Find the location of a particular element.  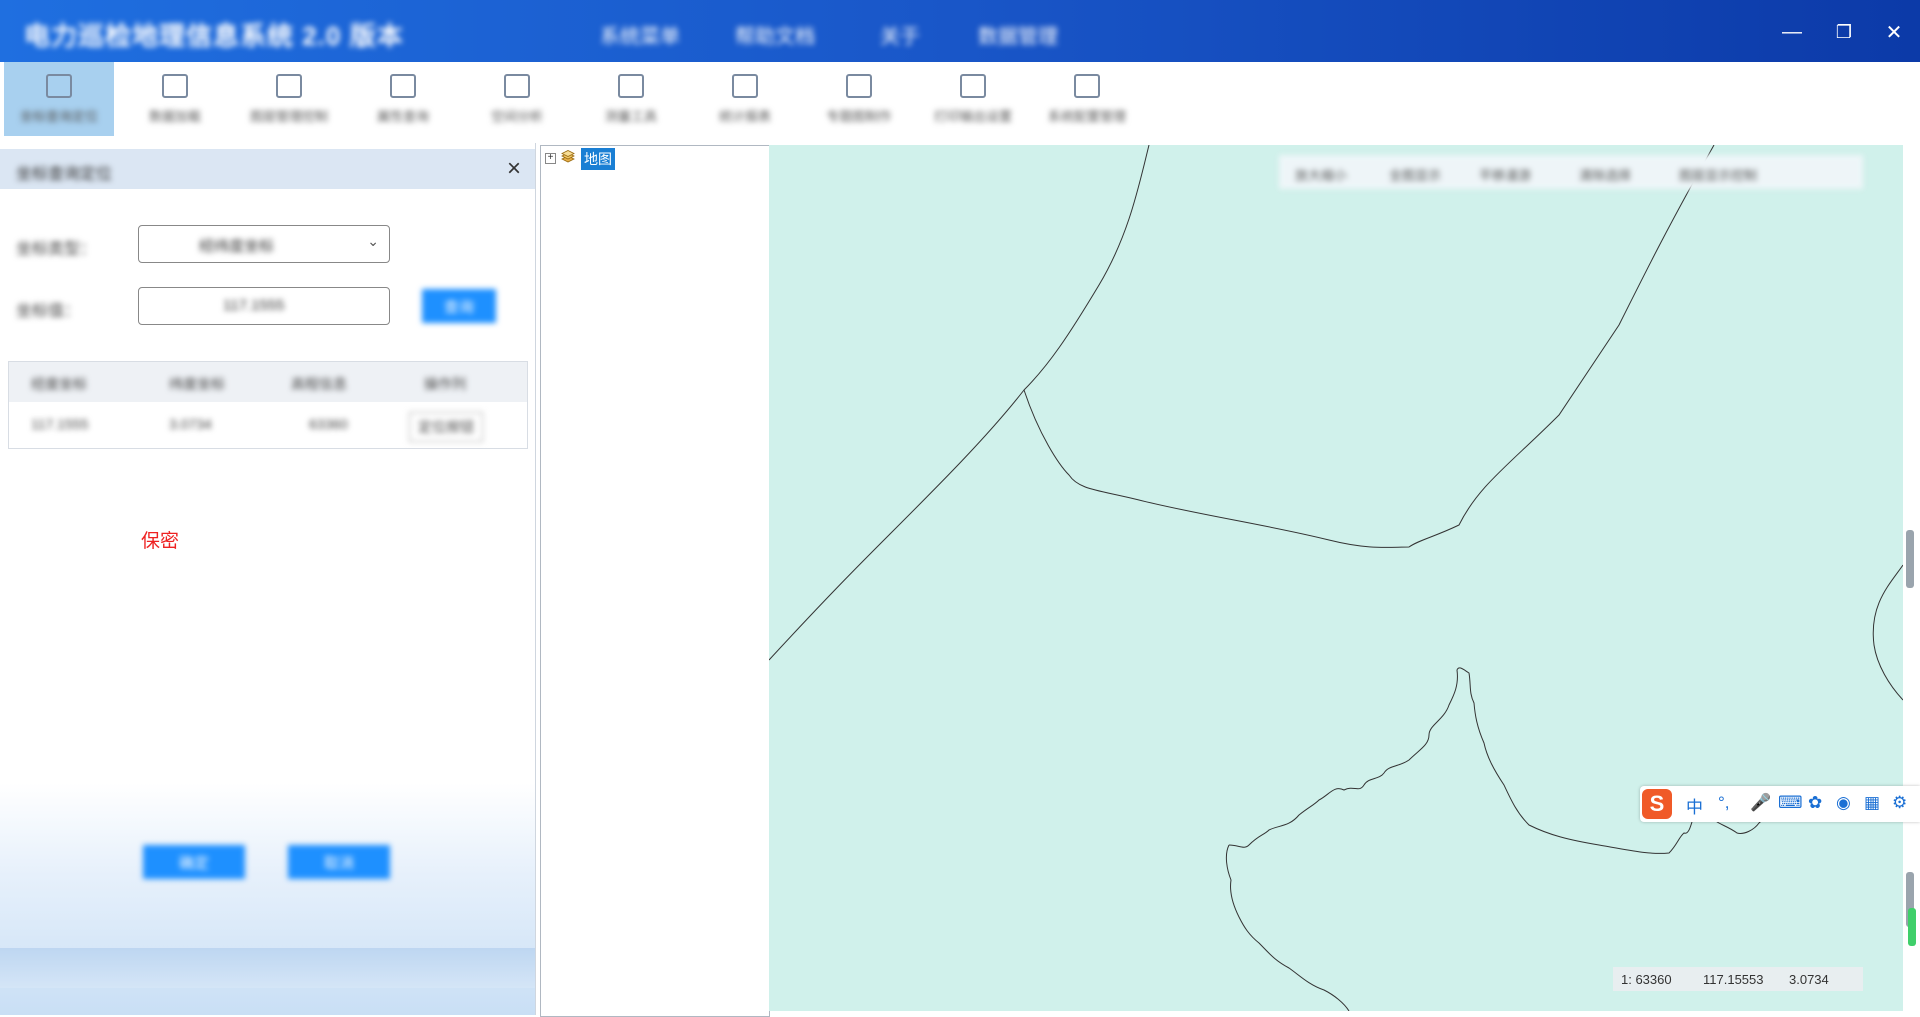

ime-mode: 中 is located at coordinates (1694, 805).